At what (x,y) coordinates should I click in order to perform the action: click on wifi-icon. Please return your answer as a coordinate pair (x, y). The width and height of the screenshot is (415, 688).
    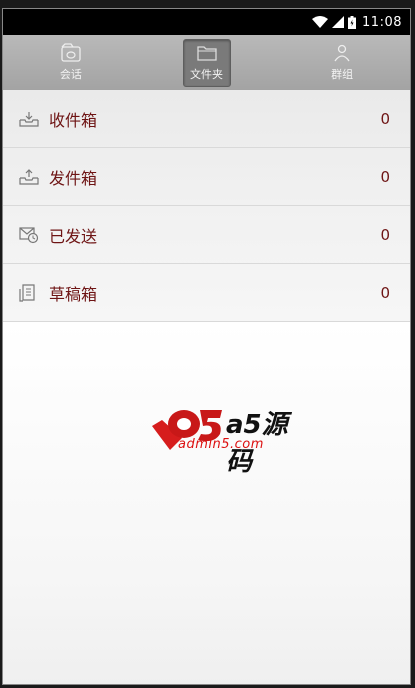
    Looking at the image, I should click on (320, 22).